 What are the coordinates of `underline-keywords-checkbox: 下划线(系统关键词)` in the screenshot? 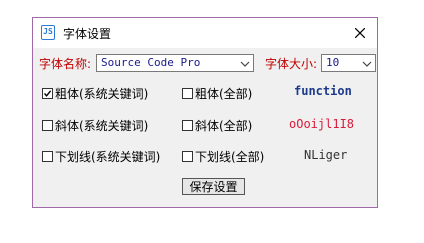 It's located at (101, 156).